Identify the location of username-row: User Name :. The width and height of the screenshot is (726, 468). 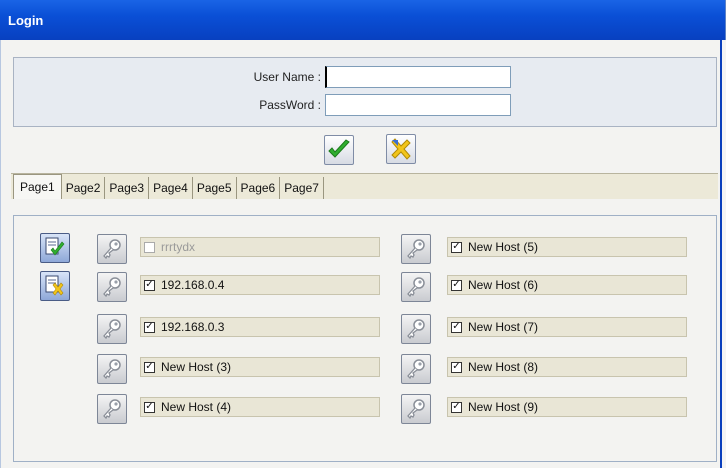
(368, 77).